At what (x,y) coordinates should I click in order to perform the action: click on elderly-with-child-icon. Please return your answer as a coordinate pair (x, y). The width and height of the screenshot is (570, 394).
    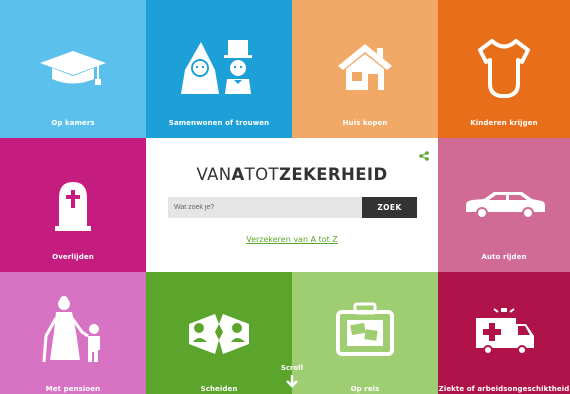
    Looking at the image, I should click on (71, 329).